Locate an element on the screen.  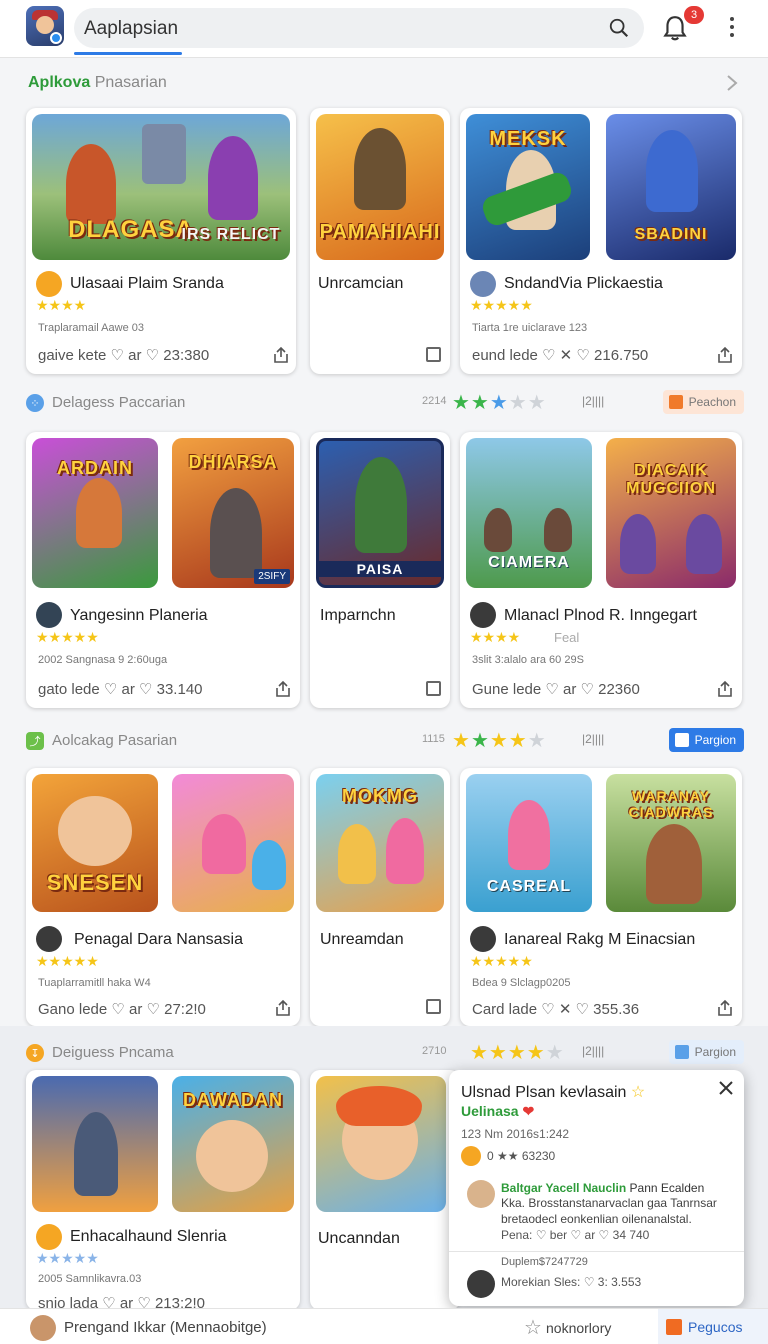
game-meta: 2002 Sangnasa 9 2:60uga is located at coordinates (103, 660).